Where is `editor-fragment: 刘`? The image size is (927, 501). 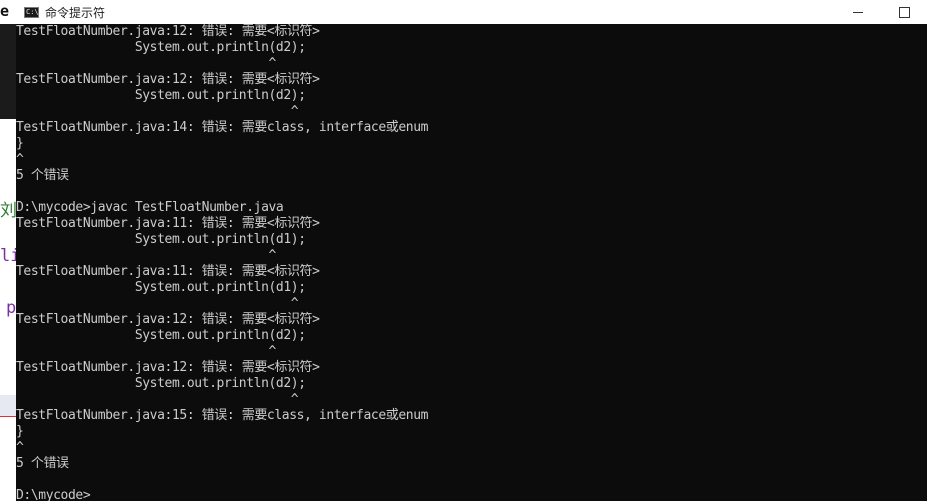 editor-fragment: 刘 is located at coordinates (8, 211).